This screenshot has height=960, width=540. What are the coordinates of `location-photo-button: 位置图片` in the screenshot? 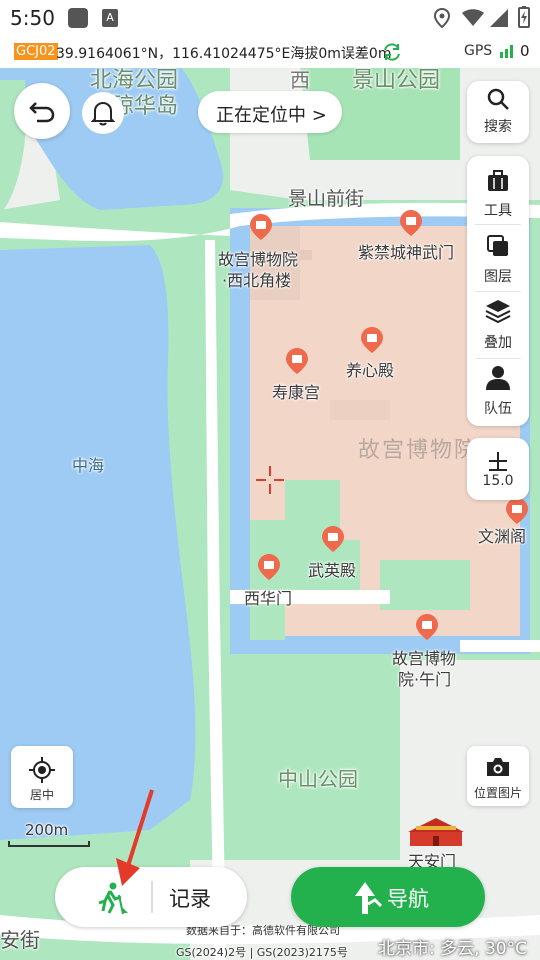 It's located at (498, 776).